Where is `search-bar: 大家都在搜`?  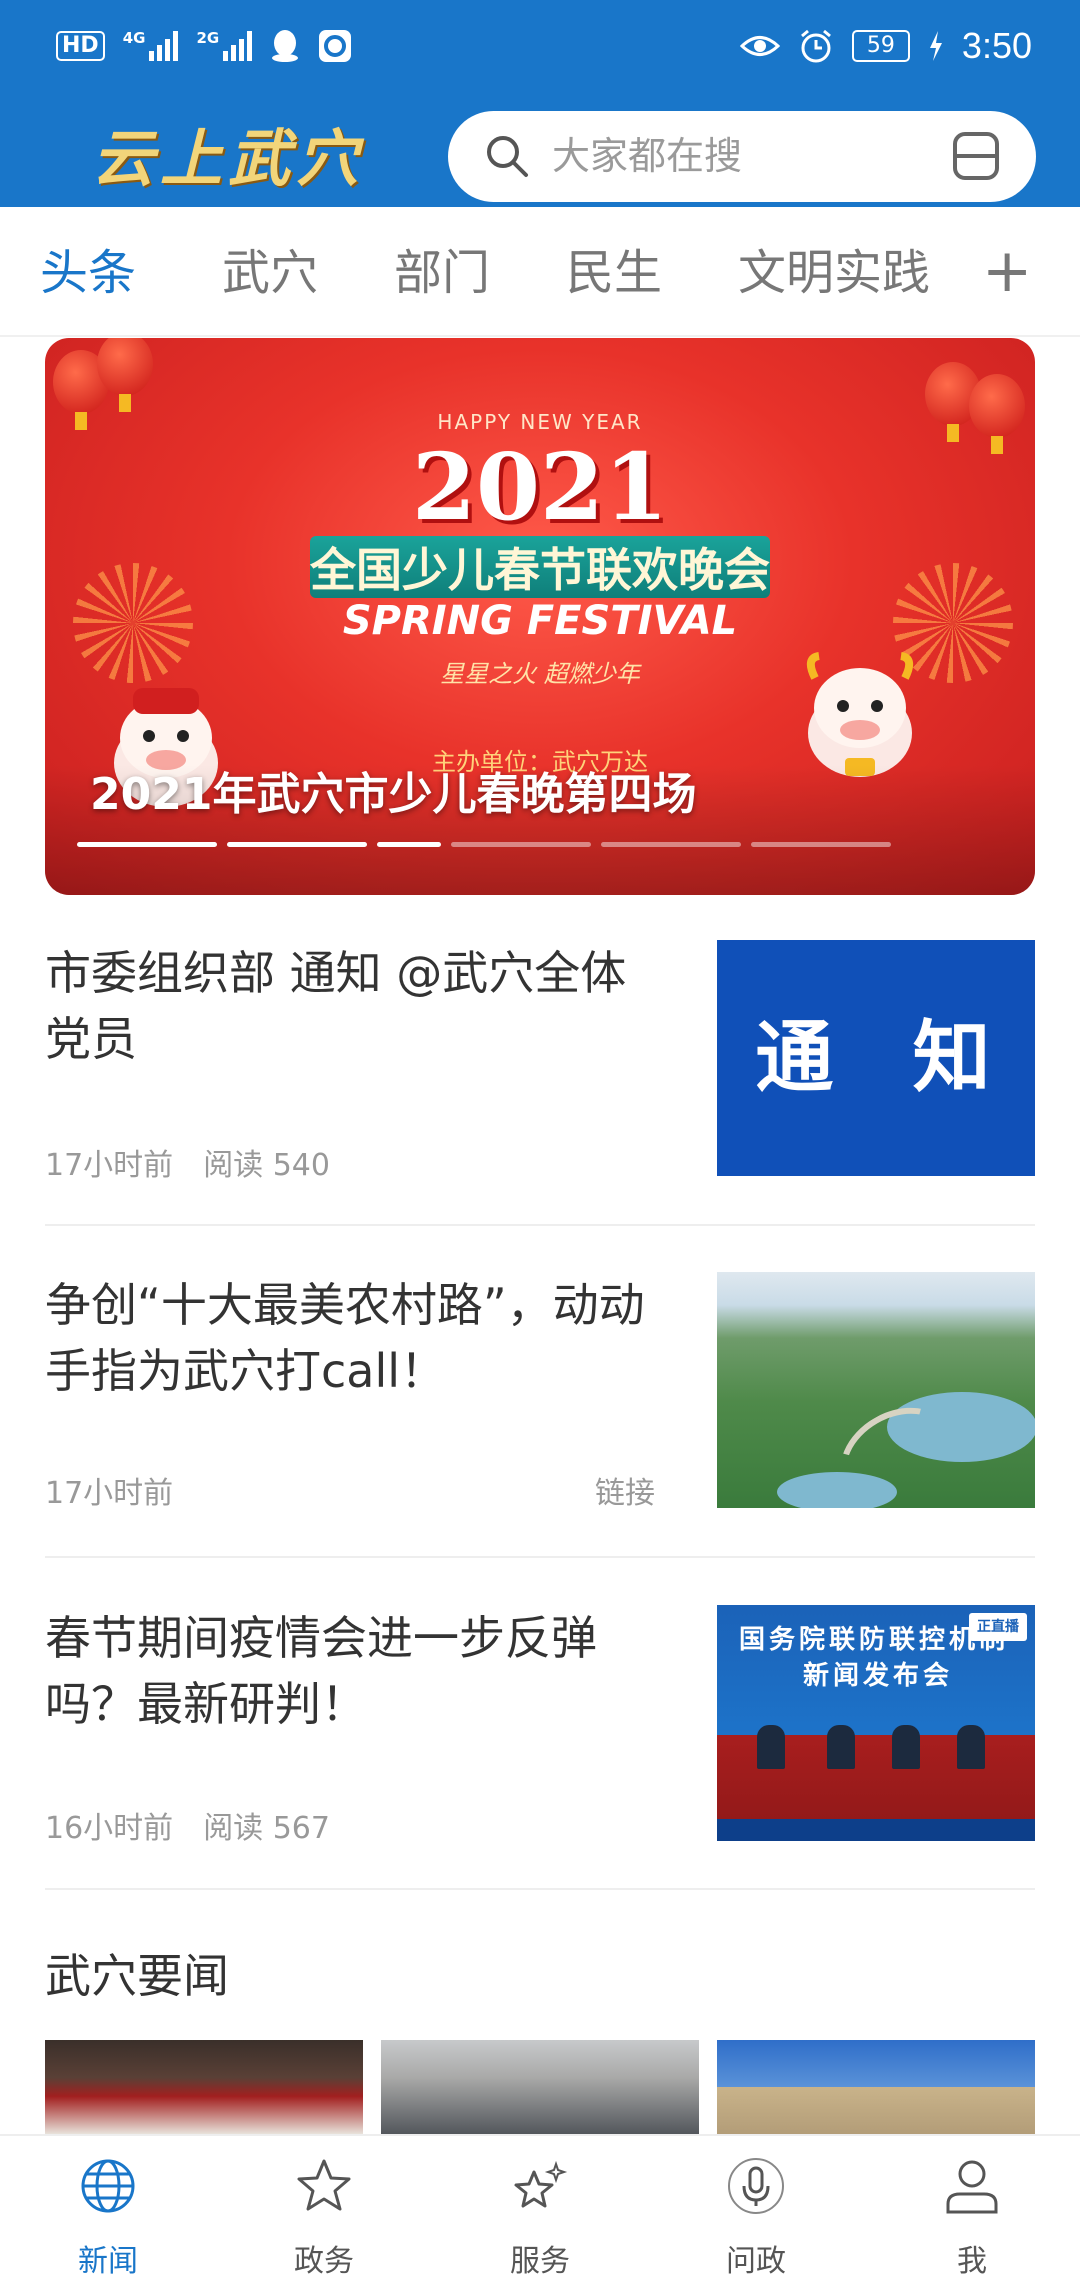
search-bar: 大家都在搜 is located at coordinates (742, 156).